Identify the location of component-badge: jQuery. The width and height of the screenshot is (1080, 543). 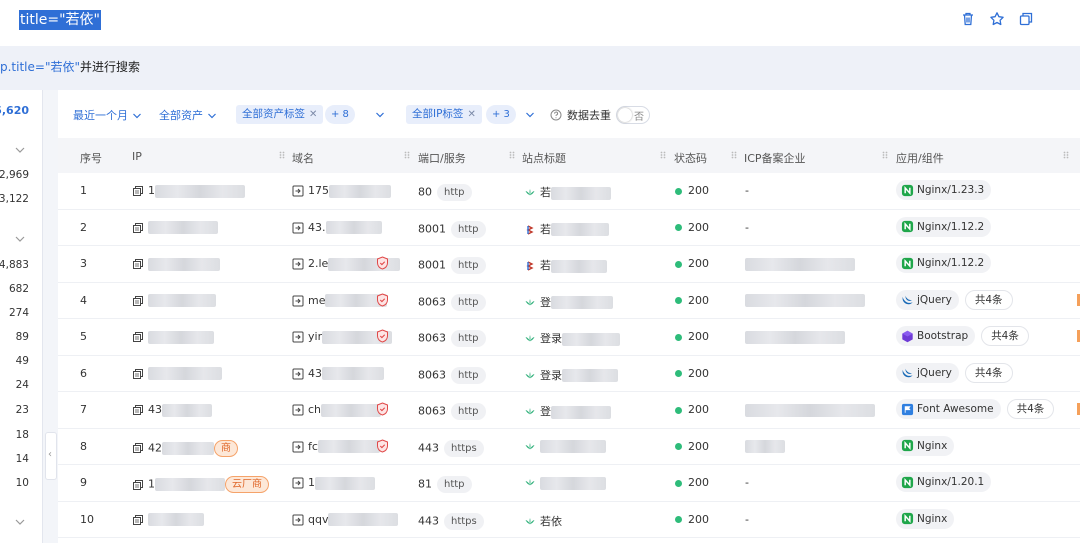
(927, 372).